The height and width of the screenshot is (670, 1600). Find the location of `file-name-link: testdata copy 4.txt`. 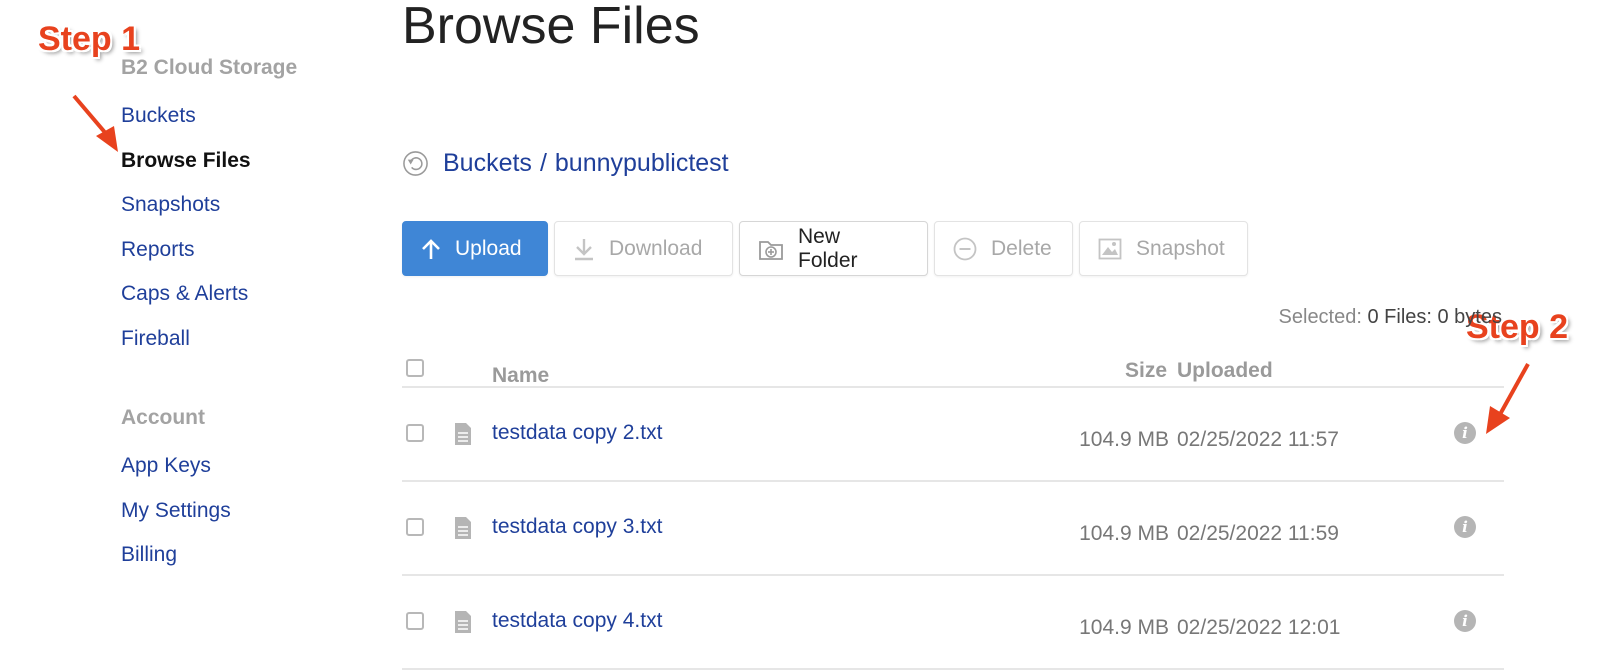

file-name-link: testdata copy 4.txt is located at coordinates (577, 621).